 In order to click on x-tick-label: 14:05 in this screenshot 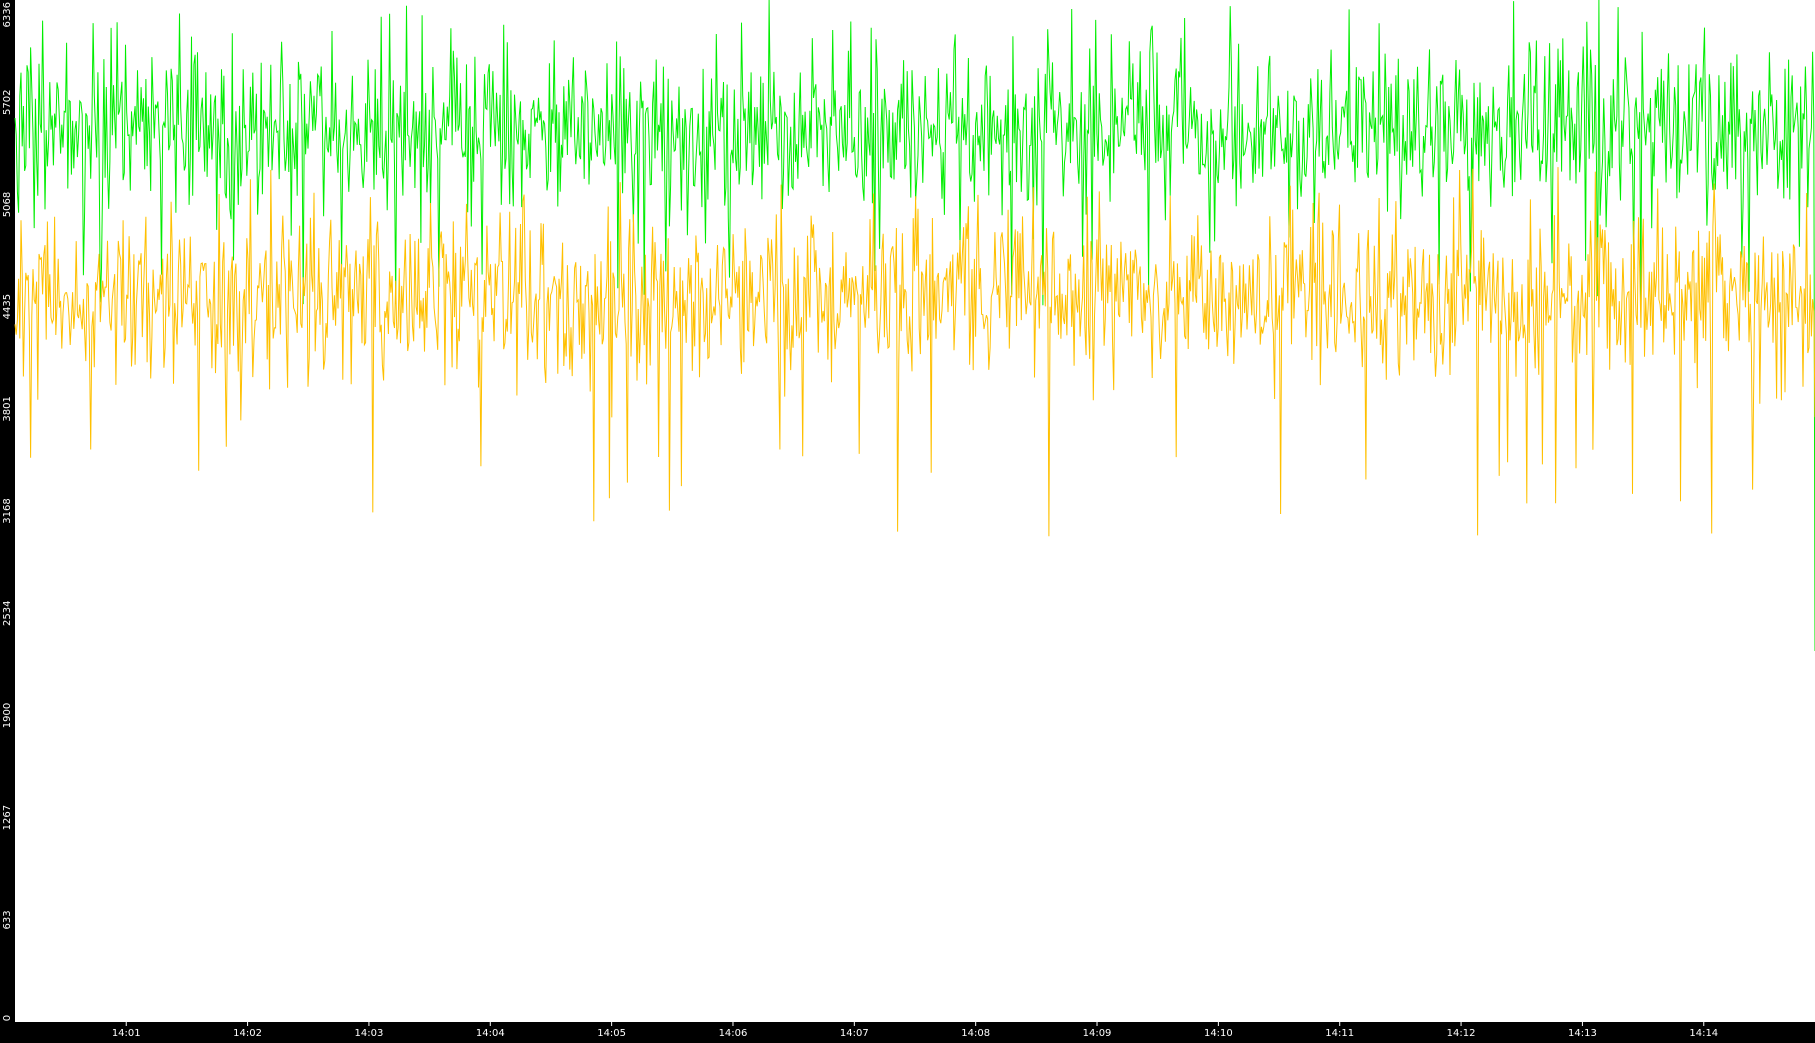, I will do `click(611, 1033)`.